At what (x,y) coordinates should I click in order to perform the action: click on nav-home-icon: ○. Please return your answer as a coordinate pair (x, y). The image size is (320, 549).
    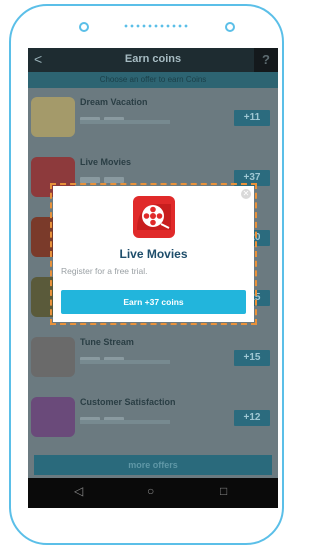
    Looking at the image, I should click on (150, 491).